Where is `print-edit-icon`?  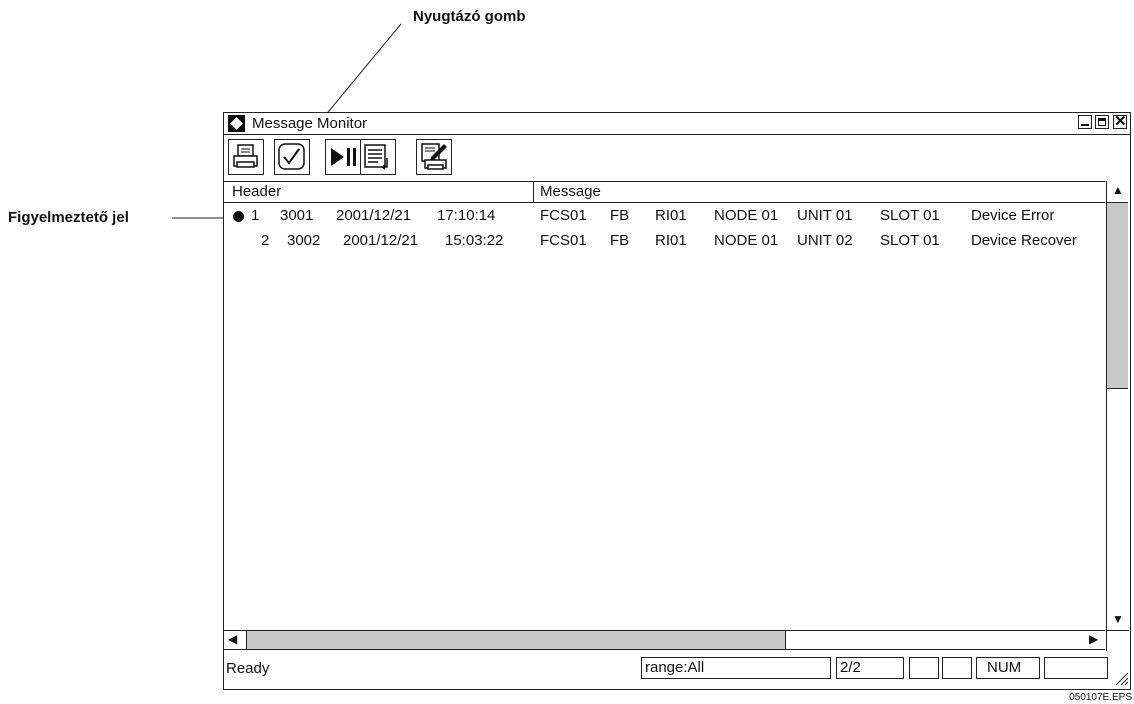 print-edit-icon is located at coordinates (434, 156).